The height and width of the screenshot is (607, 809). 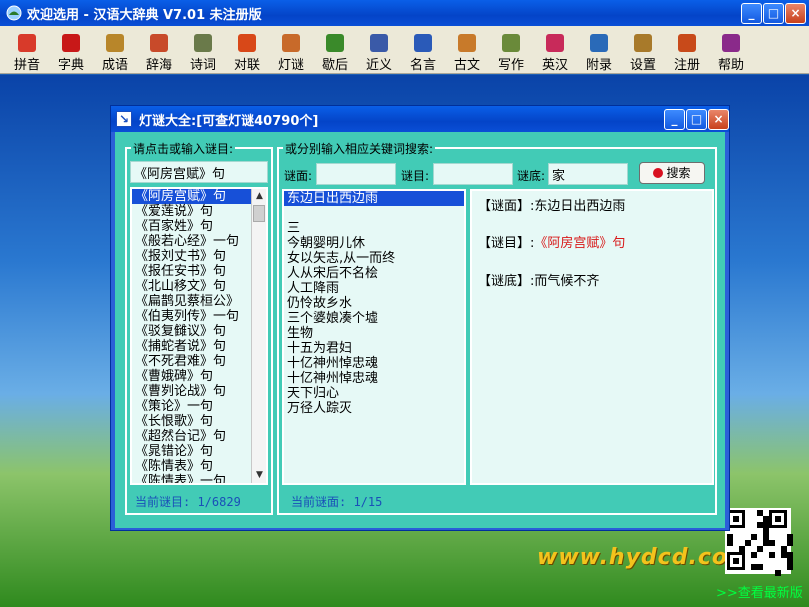 I want to click on category-list-item: 《曹刿论战》句, so click(x=199, y=391).